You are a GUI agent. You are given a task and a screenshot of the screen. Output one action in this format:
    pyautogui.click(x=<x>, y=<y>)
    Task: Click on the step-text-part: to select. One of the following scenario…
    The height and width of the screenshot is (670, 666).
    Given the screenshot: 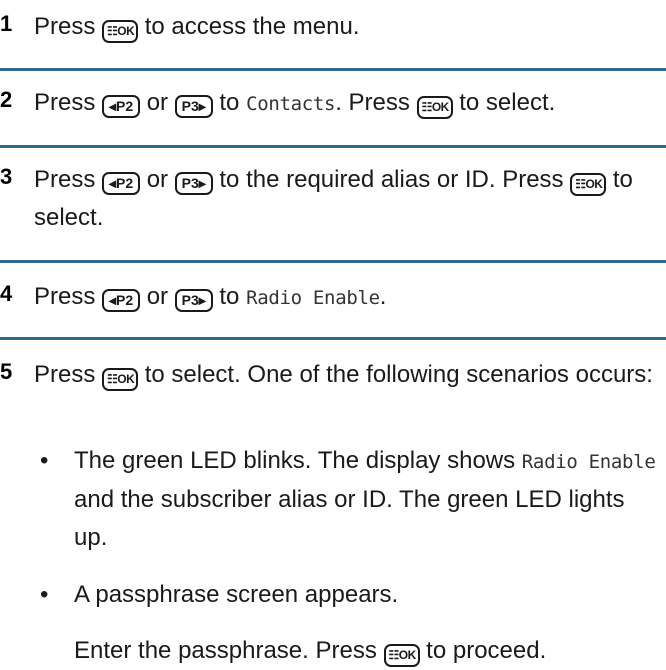 What is the action you would take?
    pyautogui.click(x=398, y=374)
    